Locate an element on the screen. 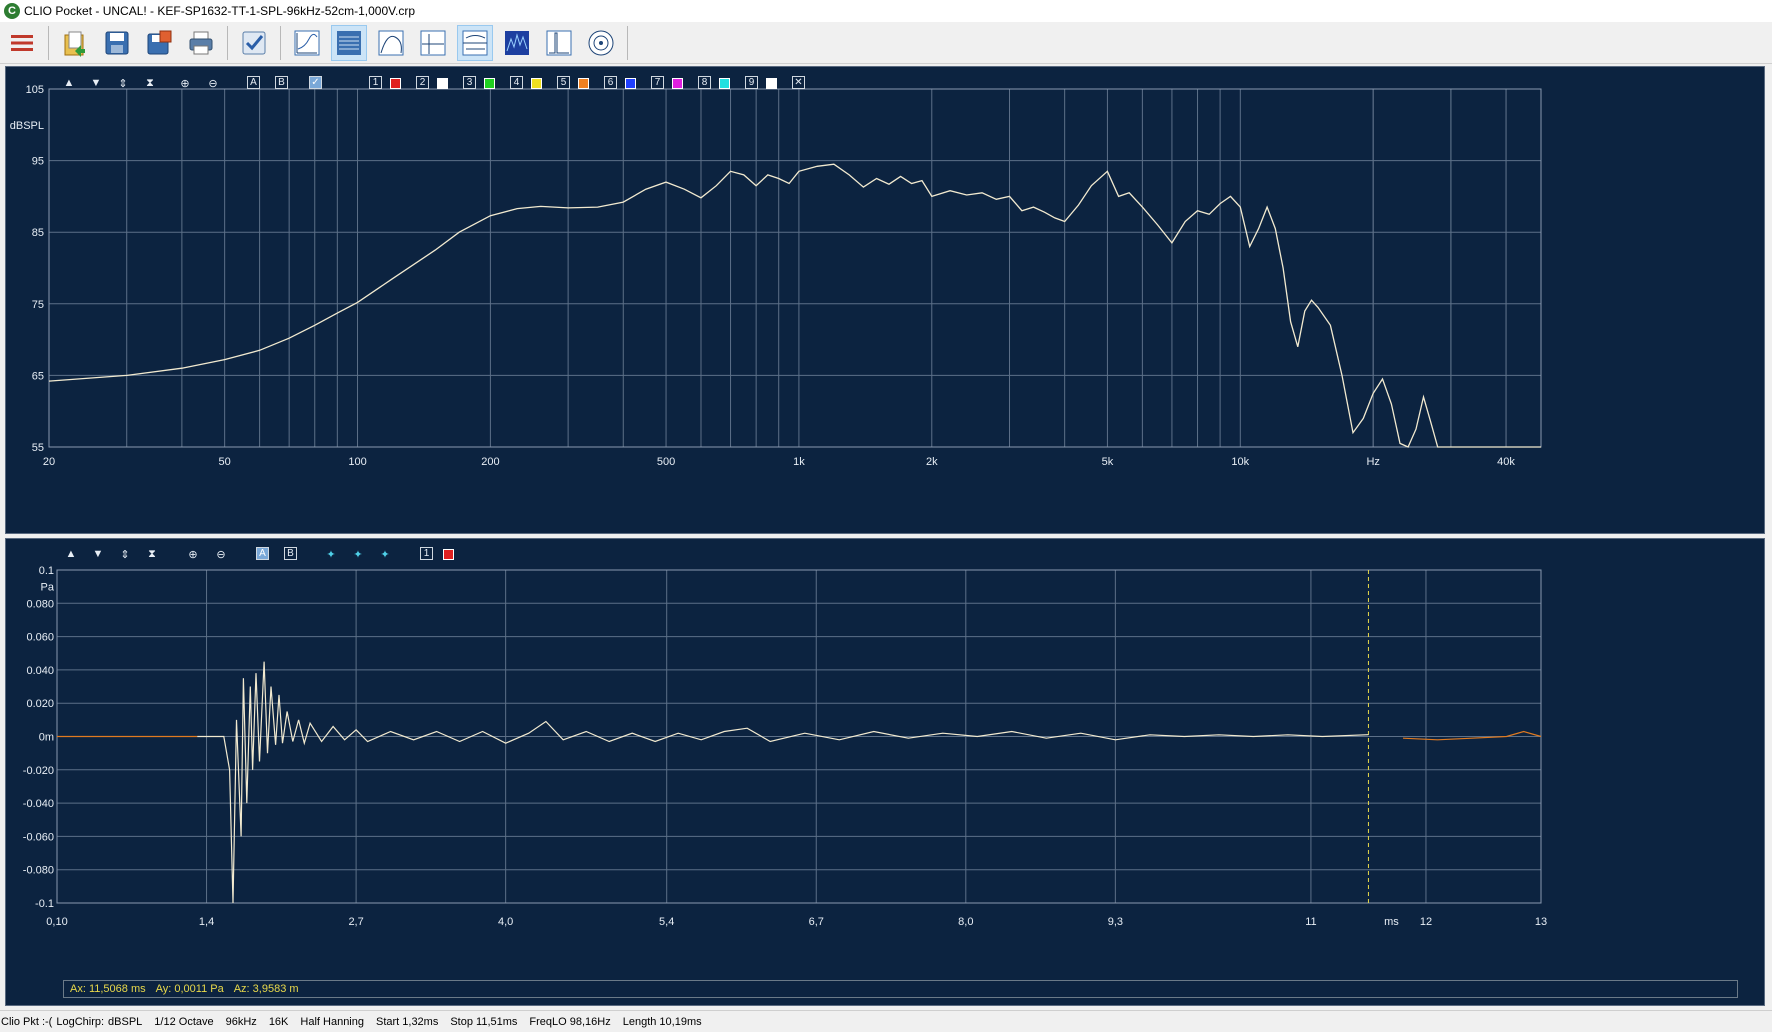  y-tick-label: -0.040 is located at coordinates (38, 804).